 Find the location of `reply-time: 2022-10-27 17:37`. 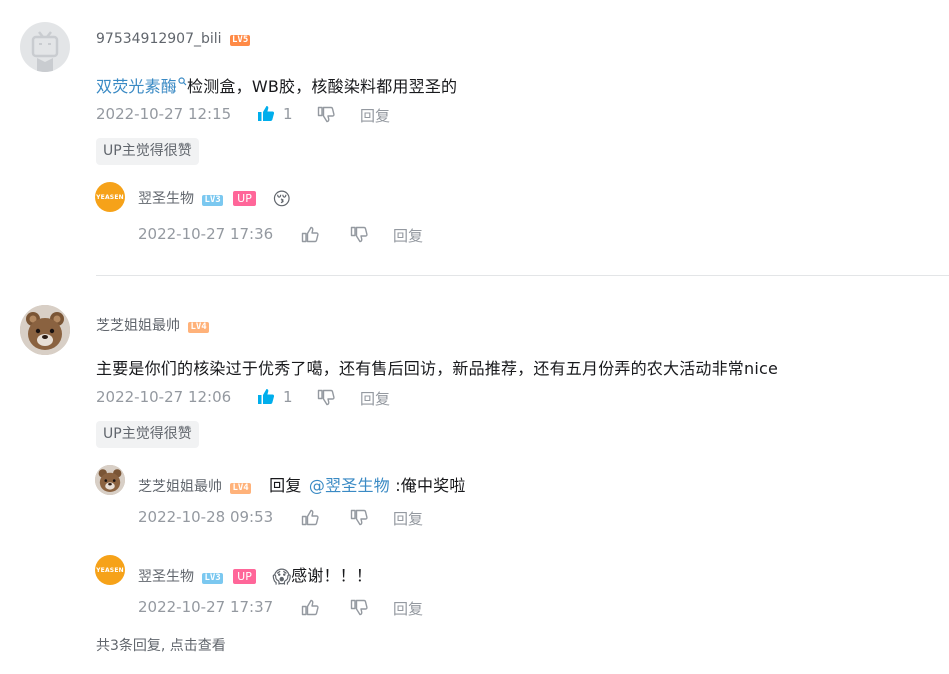

reply-time: 2022-10-27 17:37 is located at coordinates (206, 607).